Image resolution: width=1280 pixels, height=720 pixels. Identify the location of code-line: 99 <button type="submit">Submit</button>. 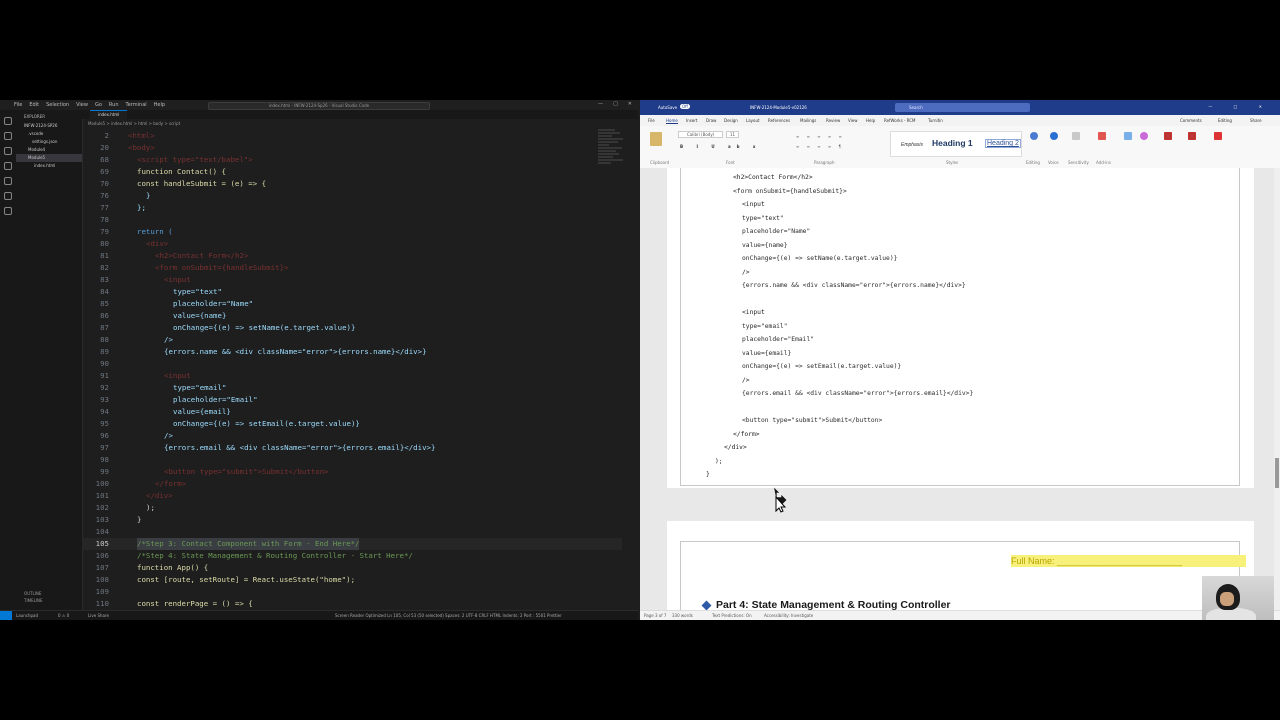
(352, 472).